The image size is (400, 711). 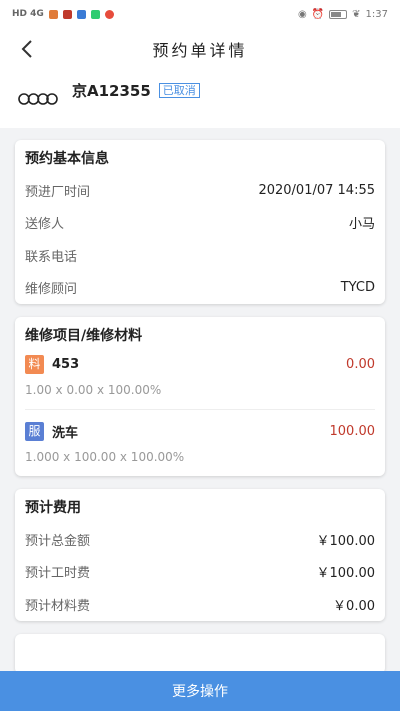 I want to click on list-item: 料 453 0.00 1.00 x 0.00 x 100.00%, so click(x=200, y=380).